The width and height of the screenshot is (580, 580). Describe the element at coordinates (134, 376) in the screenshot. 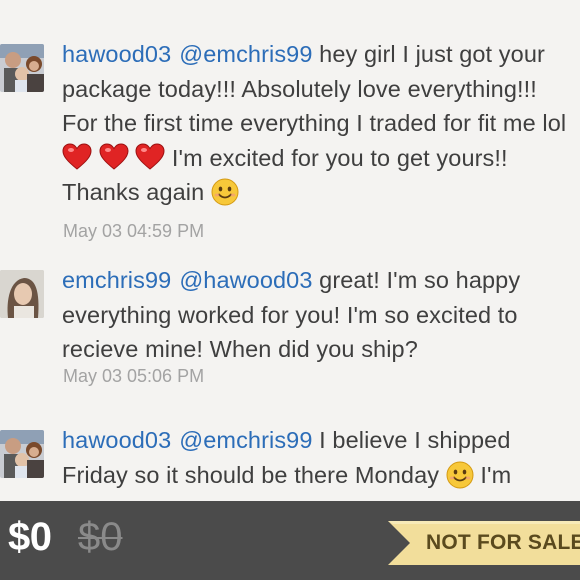

I see `comment-timestamp: May 03 05:06 PM` at that location.